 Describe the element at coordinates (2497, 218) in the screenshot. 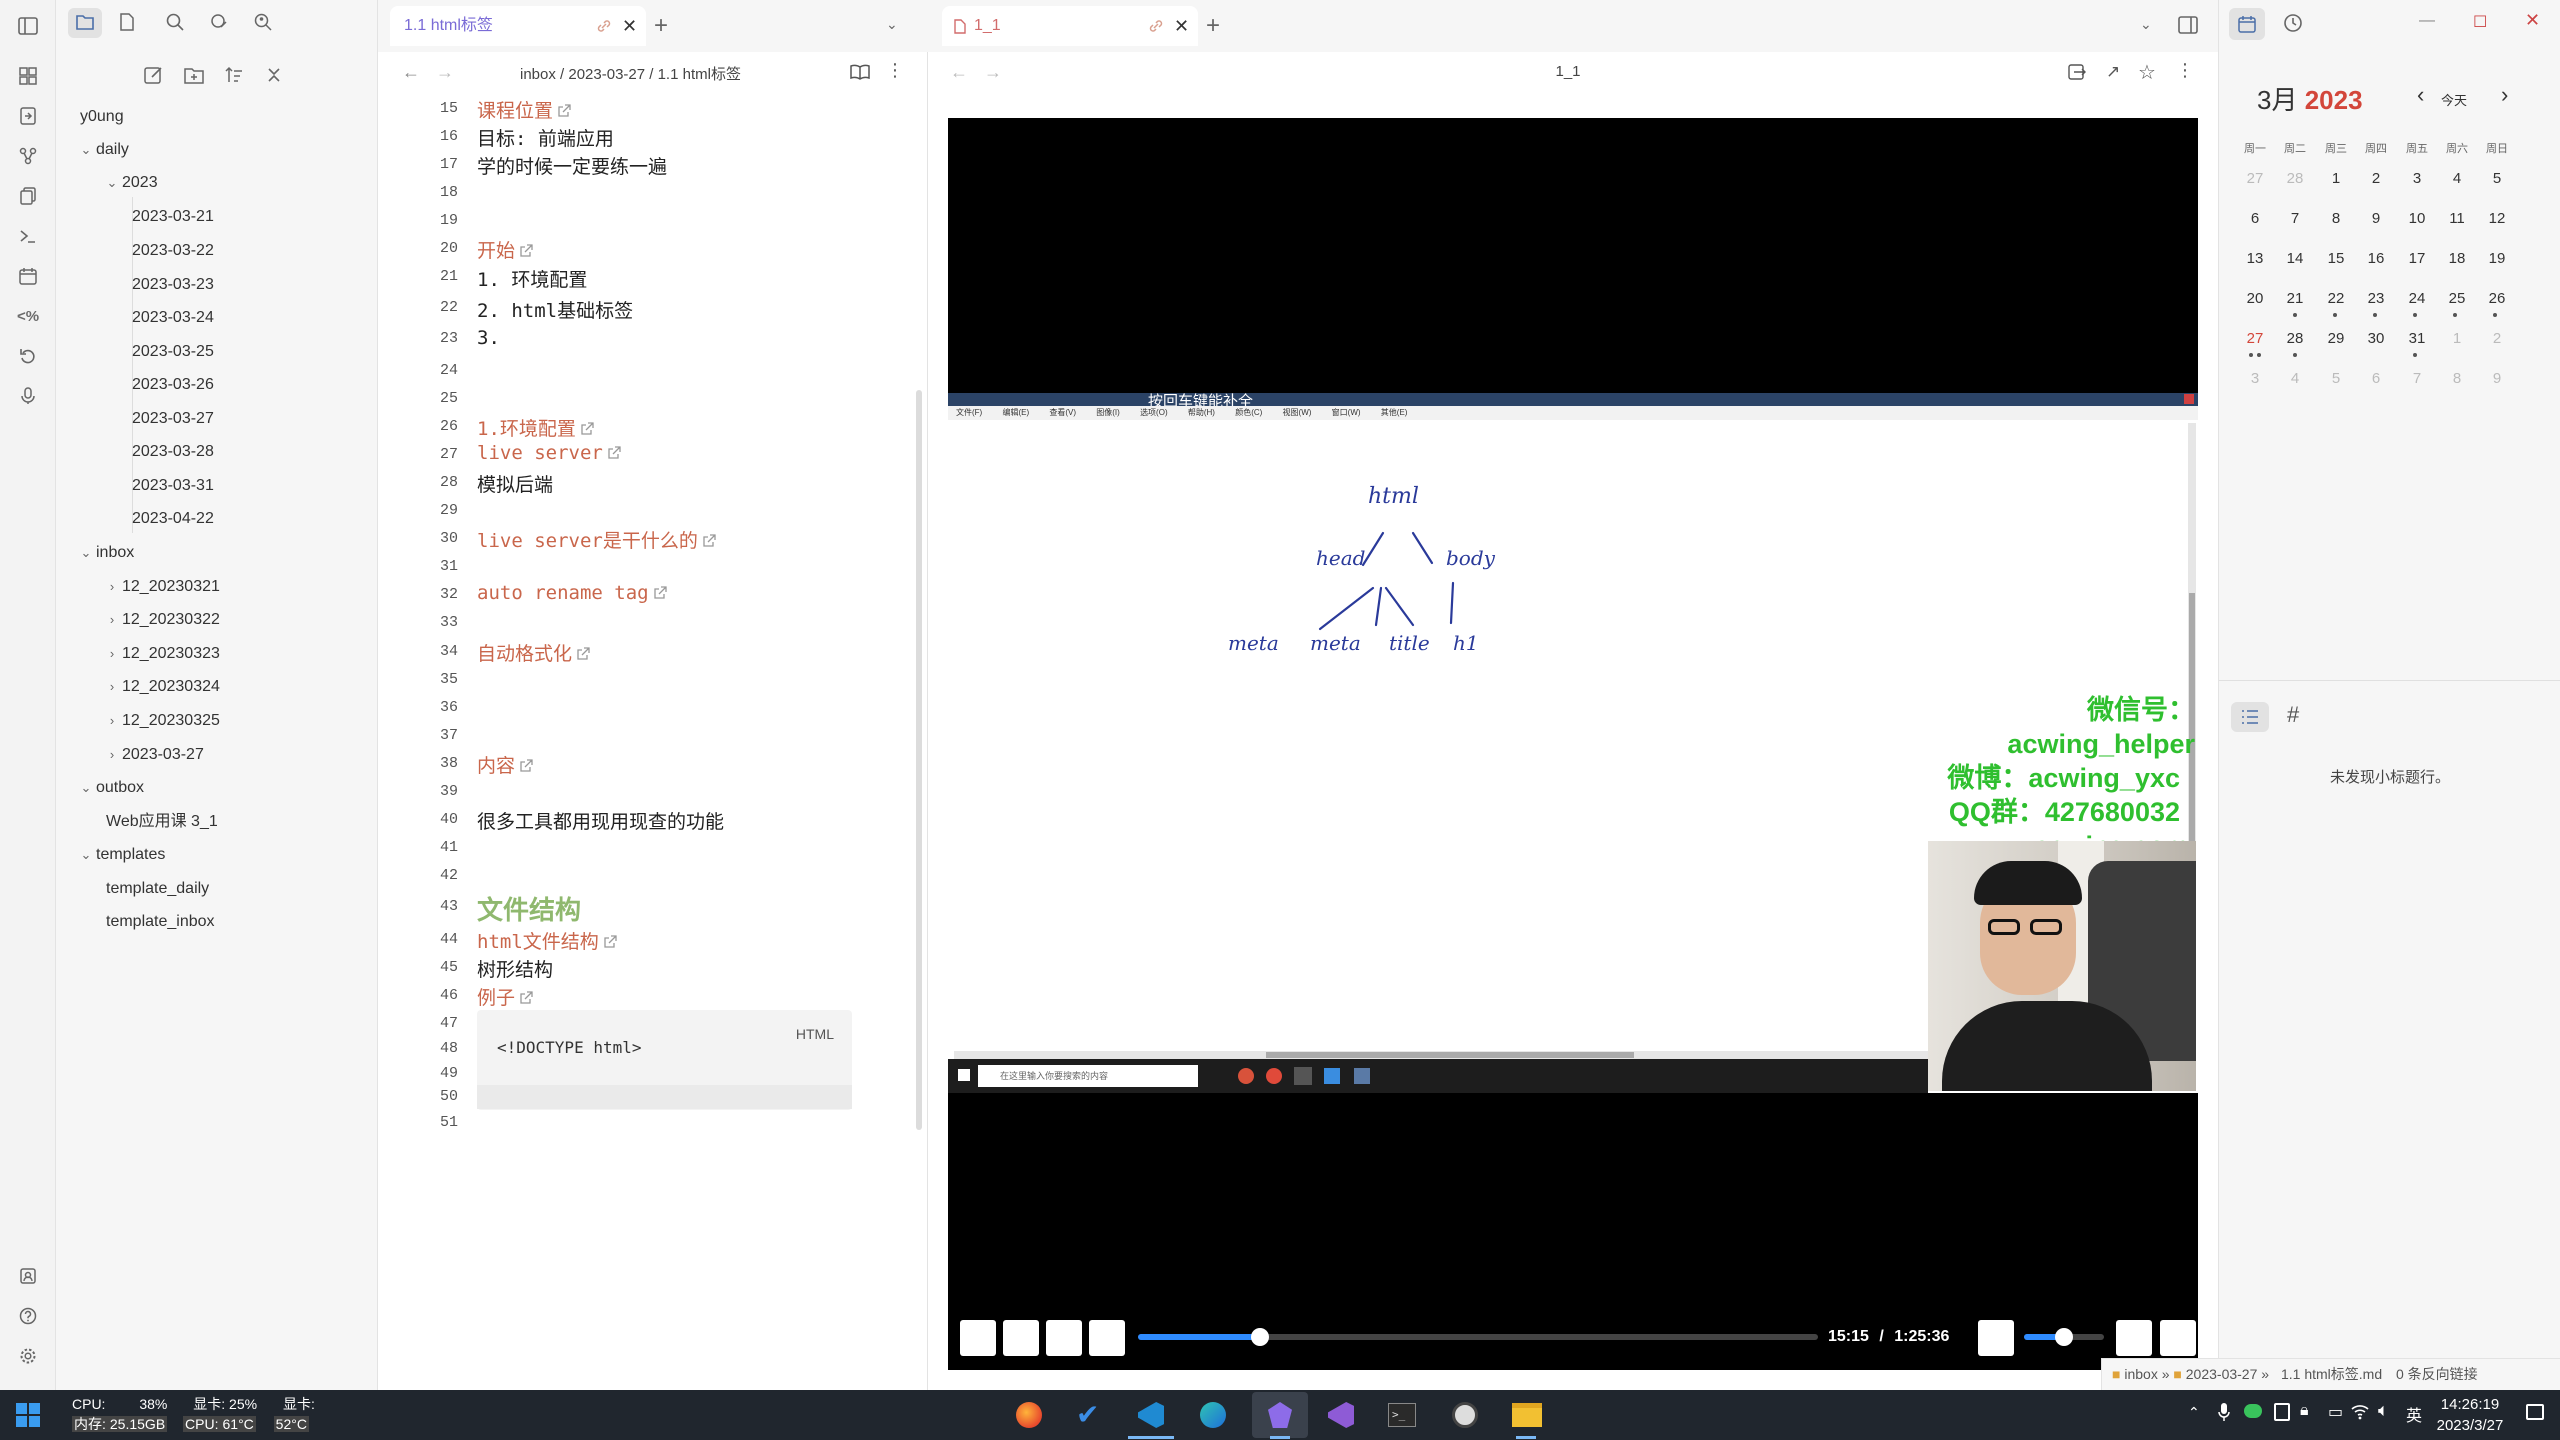

I see `calendar-day: 12` at that location.